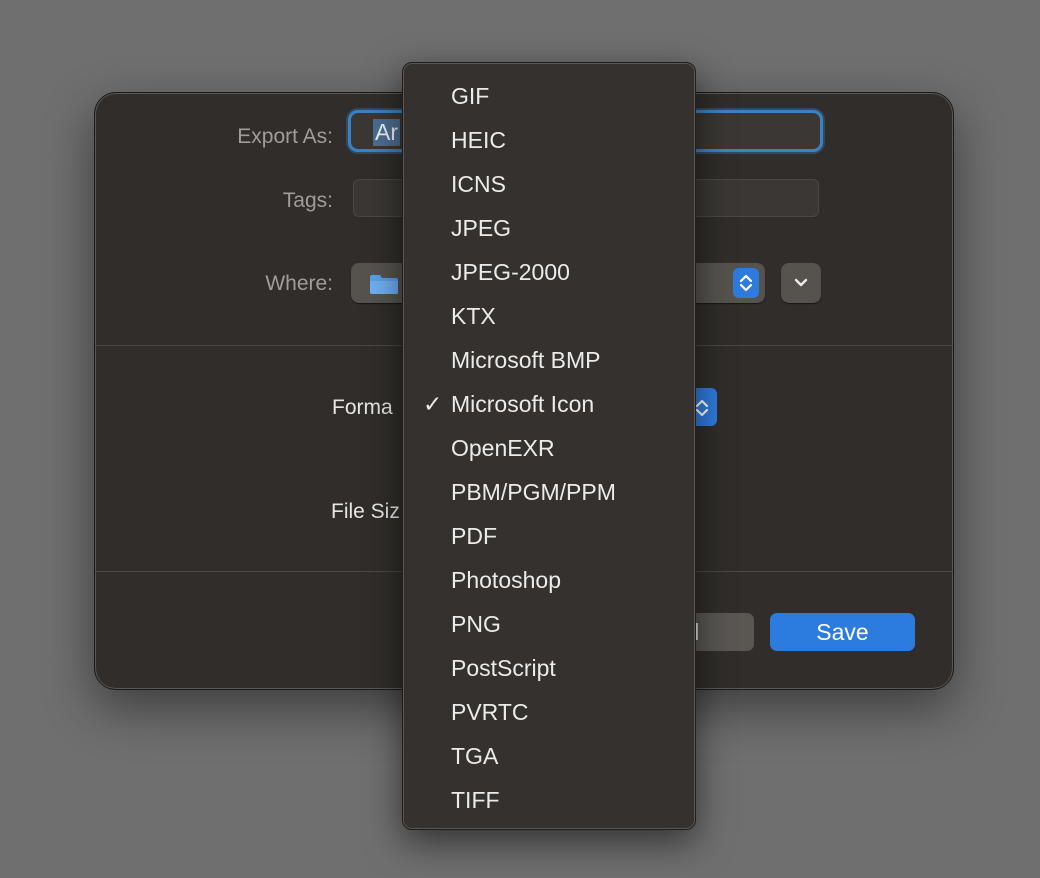  I want to click on menu-item-jpeg-2000: JPEG-2000, so click(549, 272).